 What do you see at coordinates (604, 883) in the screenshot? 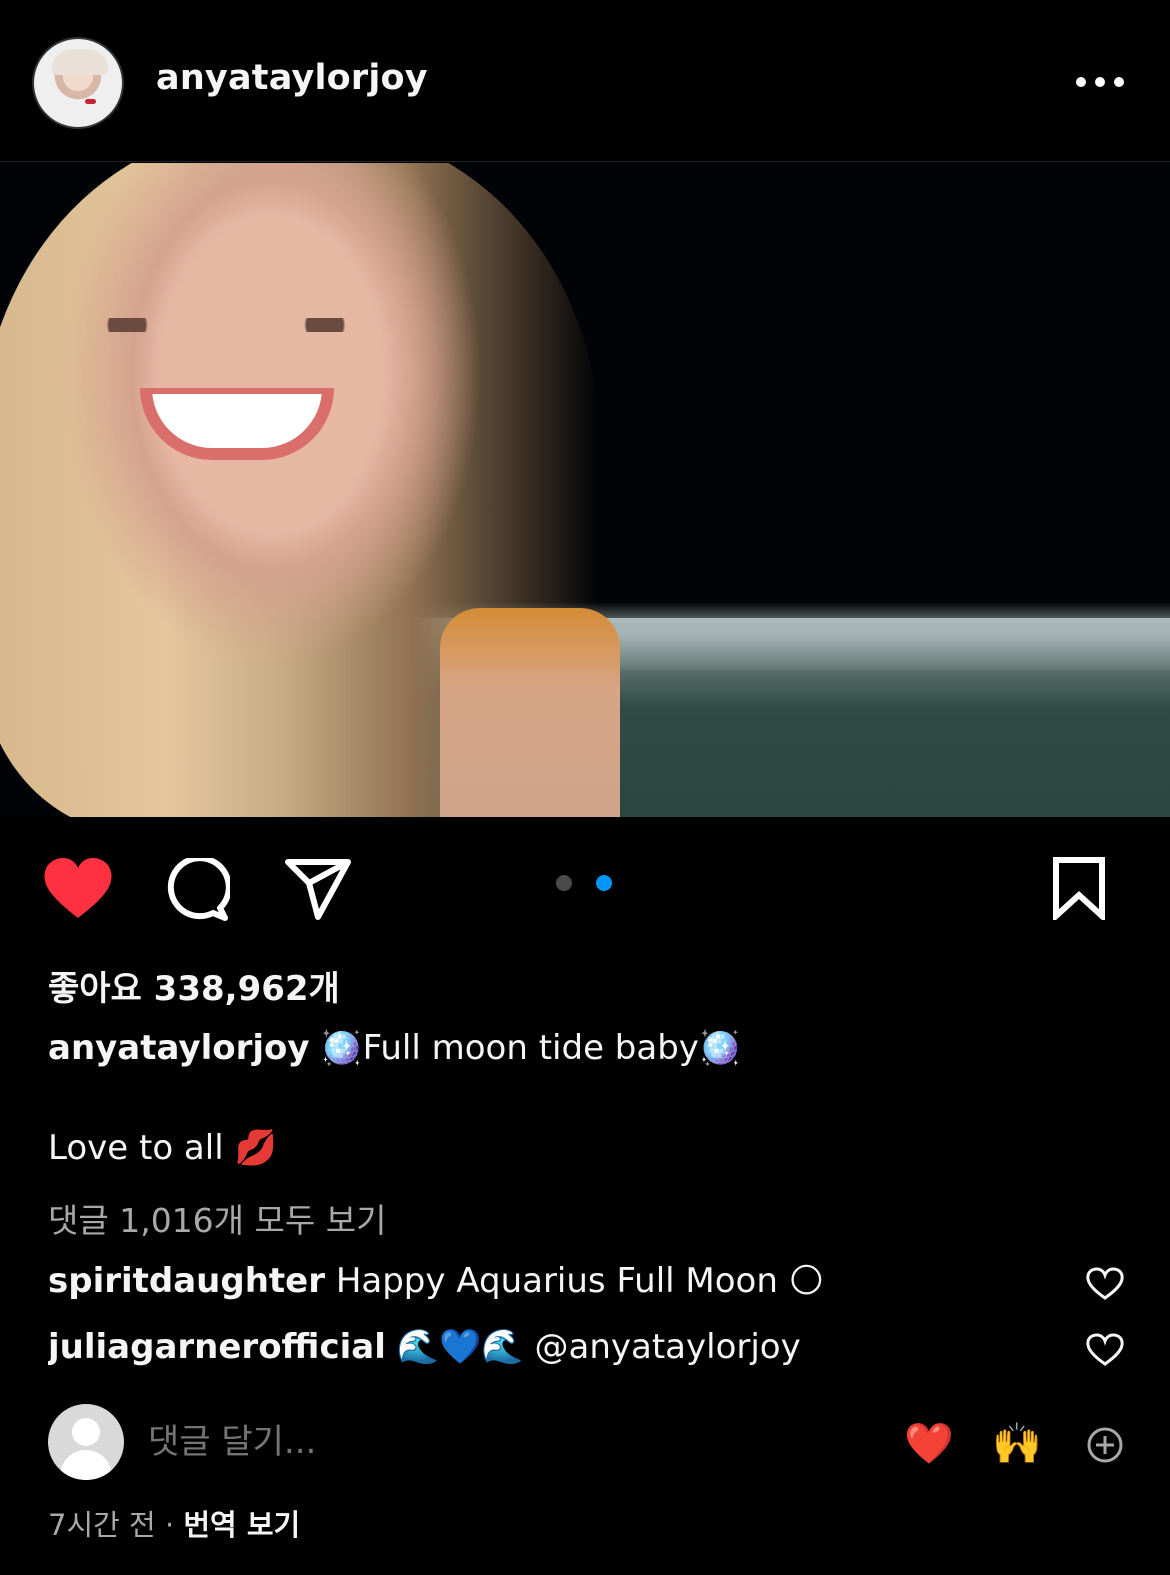
I see `carousel-dot-active` at bounding box center [604, 883].